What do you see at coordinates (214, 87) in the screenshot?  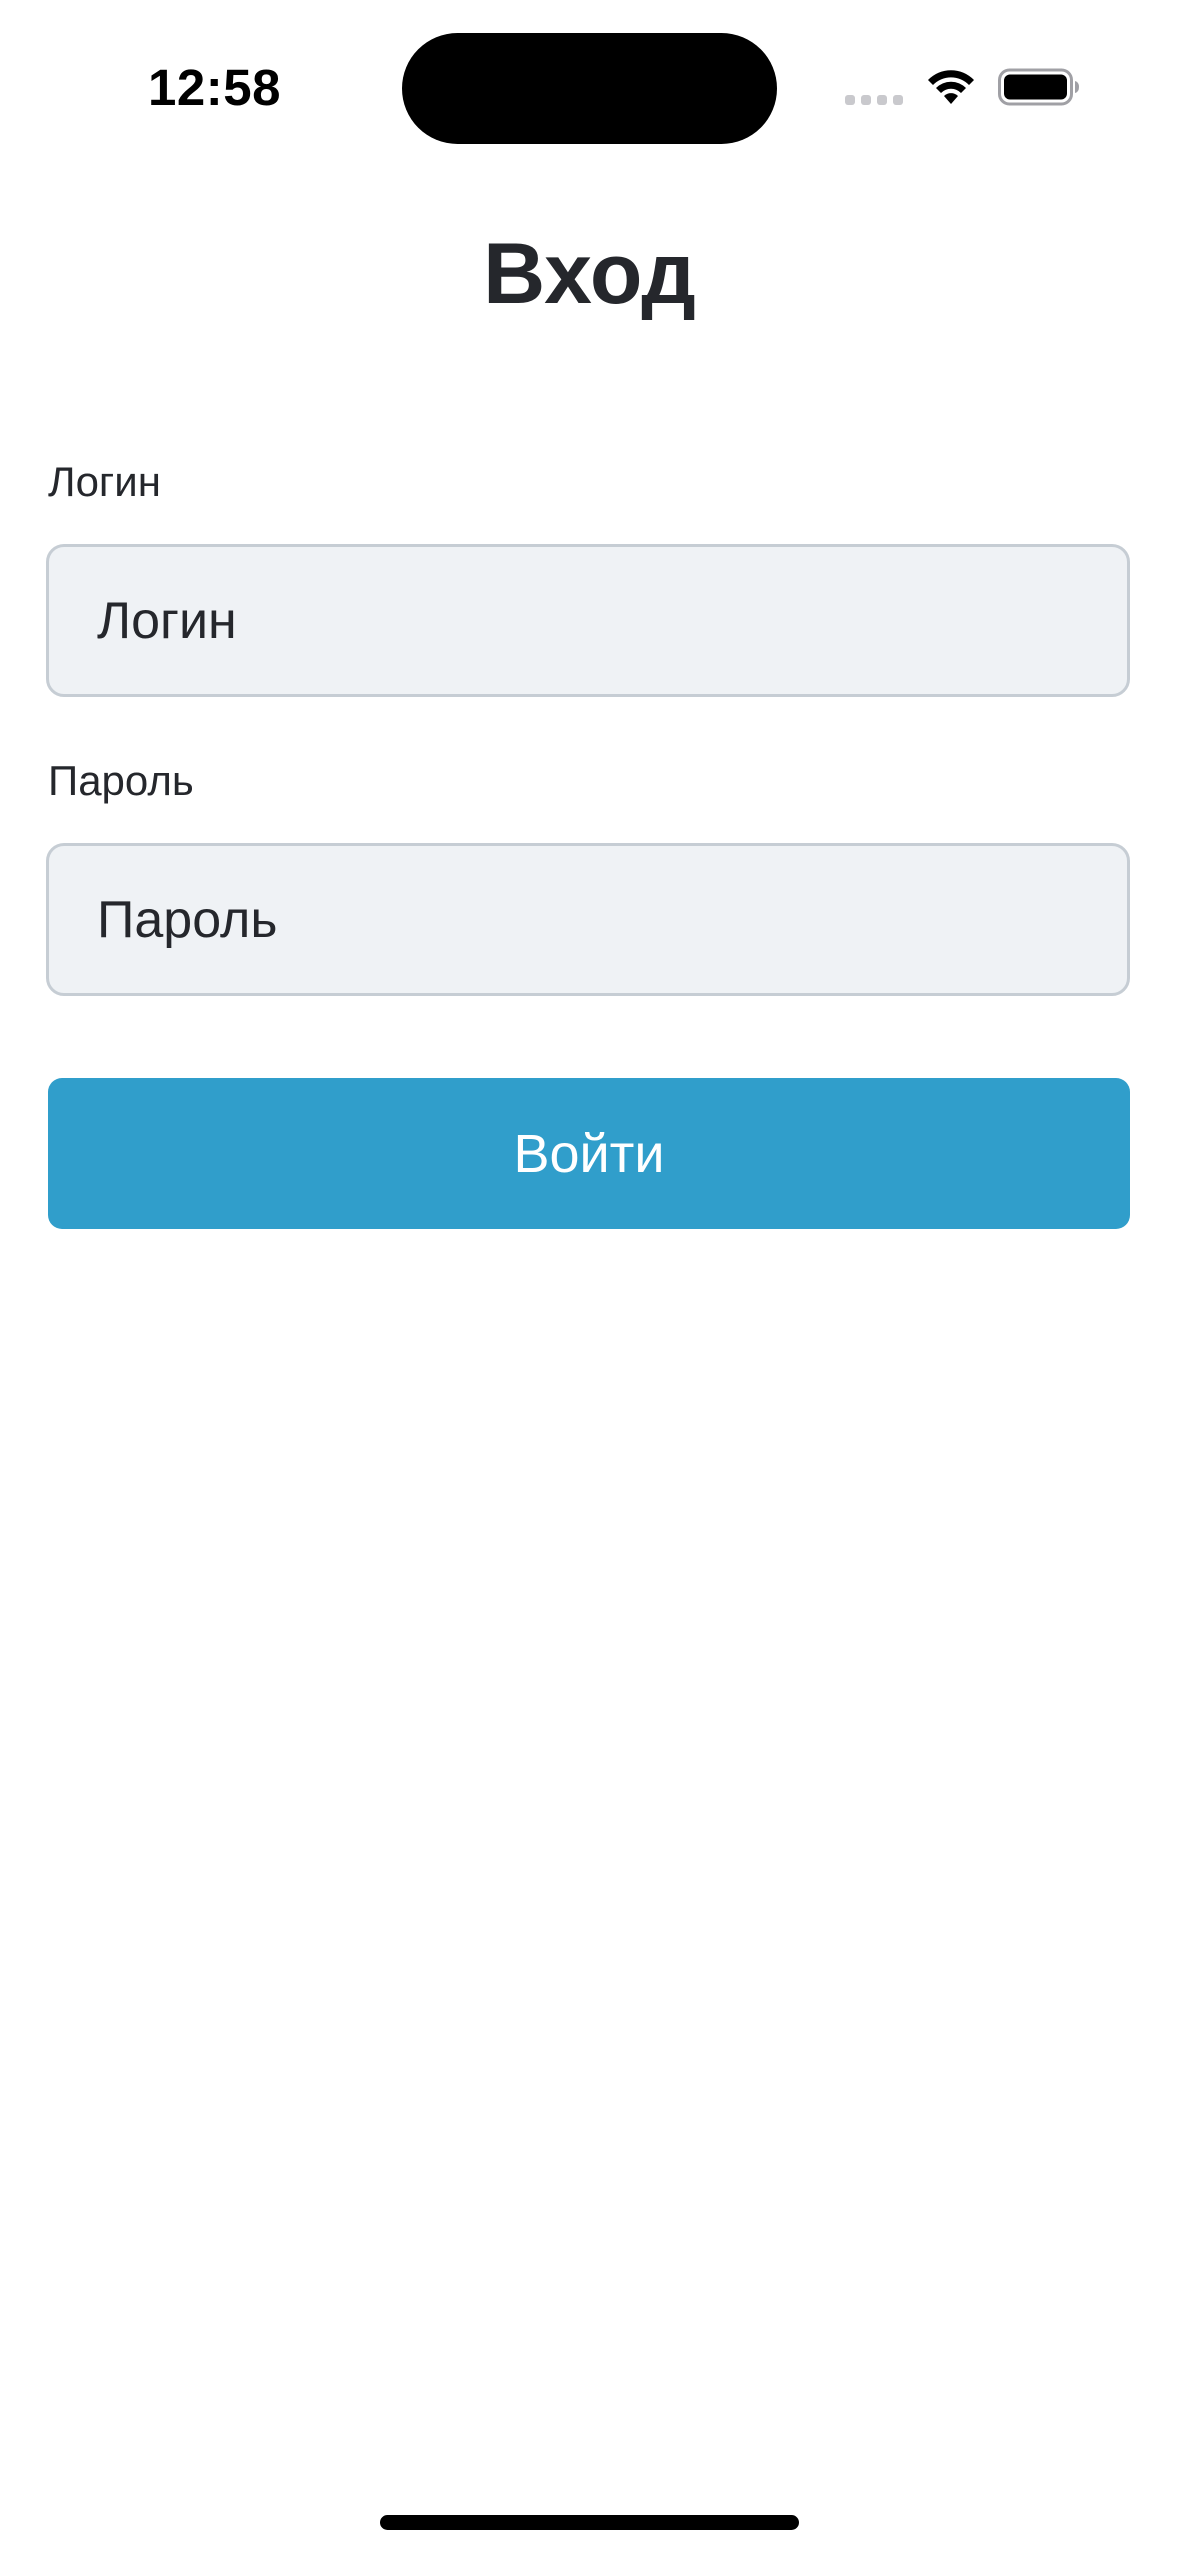 I see `status-time: 12:58` at bounding box center [214, 87].